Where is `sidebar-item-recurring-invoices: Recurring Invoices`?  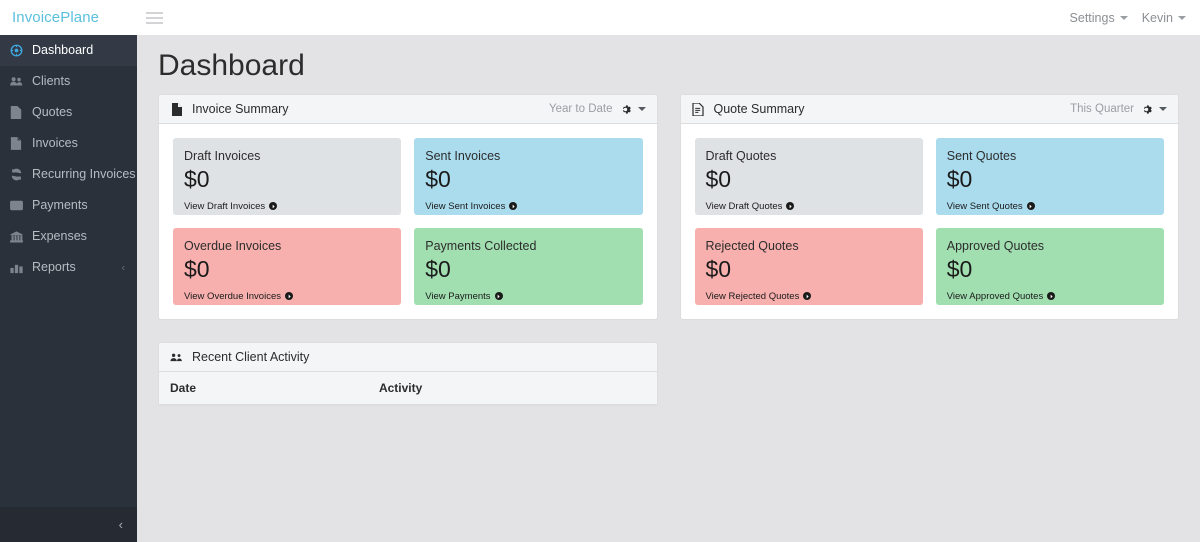
sidebar-item-recurring-invoices: Recurring Invoices is located at coordinates (68, 174).